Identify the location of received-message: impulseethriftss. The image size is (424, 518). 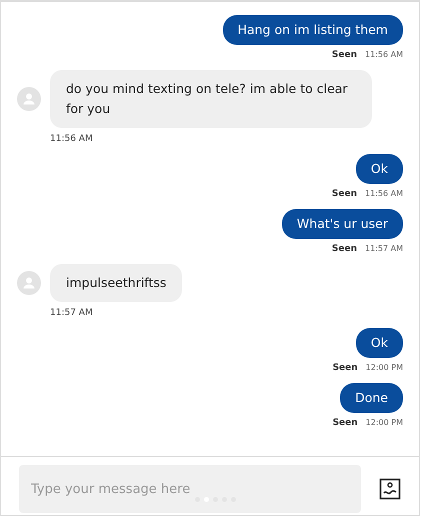
(116, 283).